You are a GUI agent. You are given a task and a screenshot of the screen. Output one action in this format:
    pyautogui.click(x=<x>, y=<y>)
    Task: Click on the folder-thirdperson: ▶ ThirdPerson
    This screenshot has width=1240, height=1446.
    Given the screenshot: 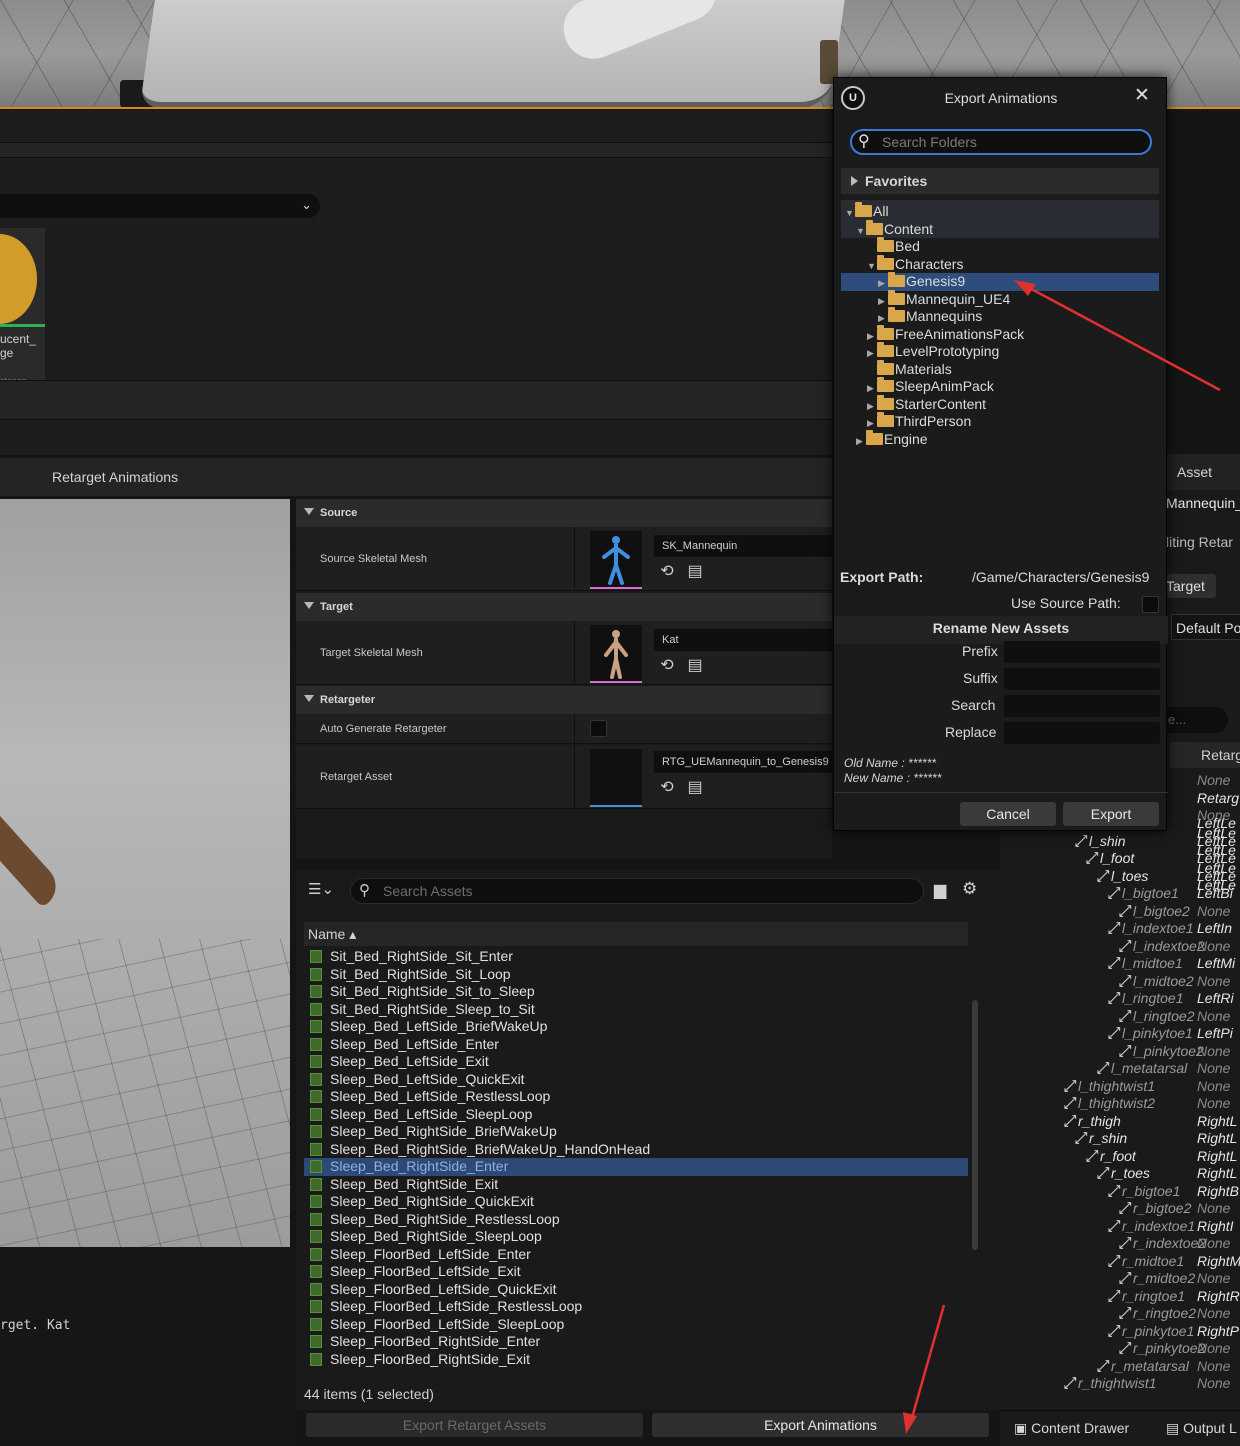 What is the action you would take?
    pyautogui.click(x=919, y=421)
    